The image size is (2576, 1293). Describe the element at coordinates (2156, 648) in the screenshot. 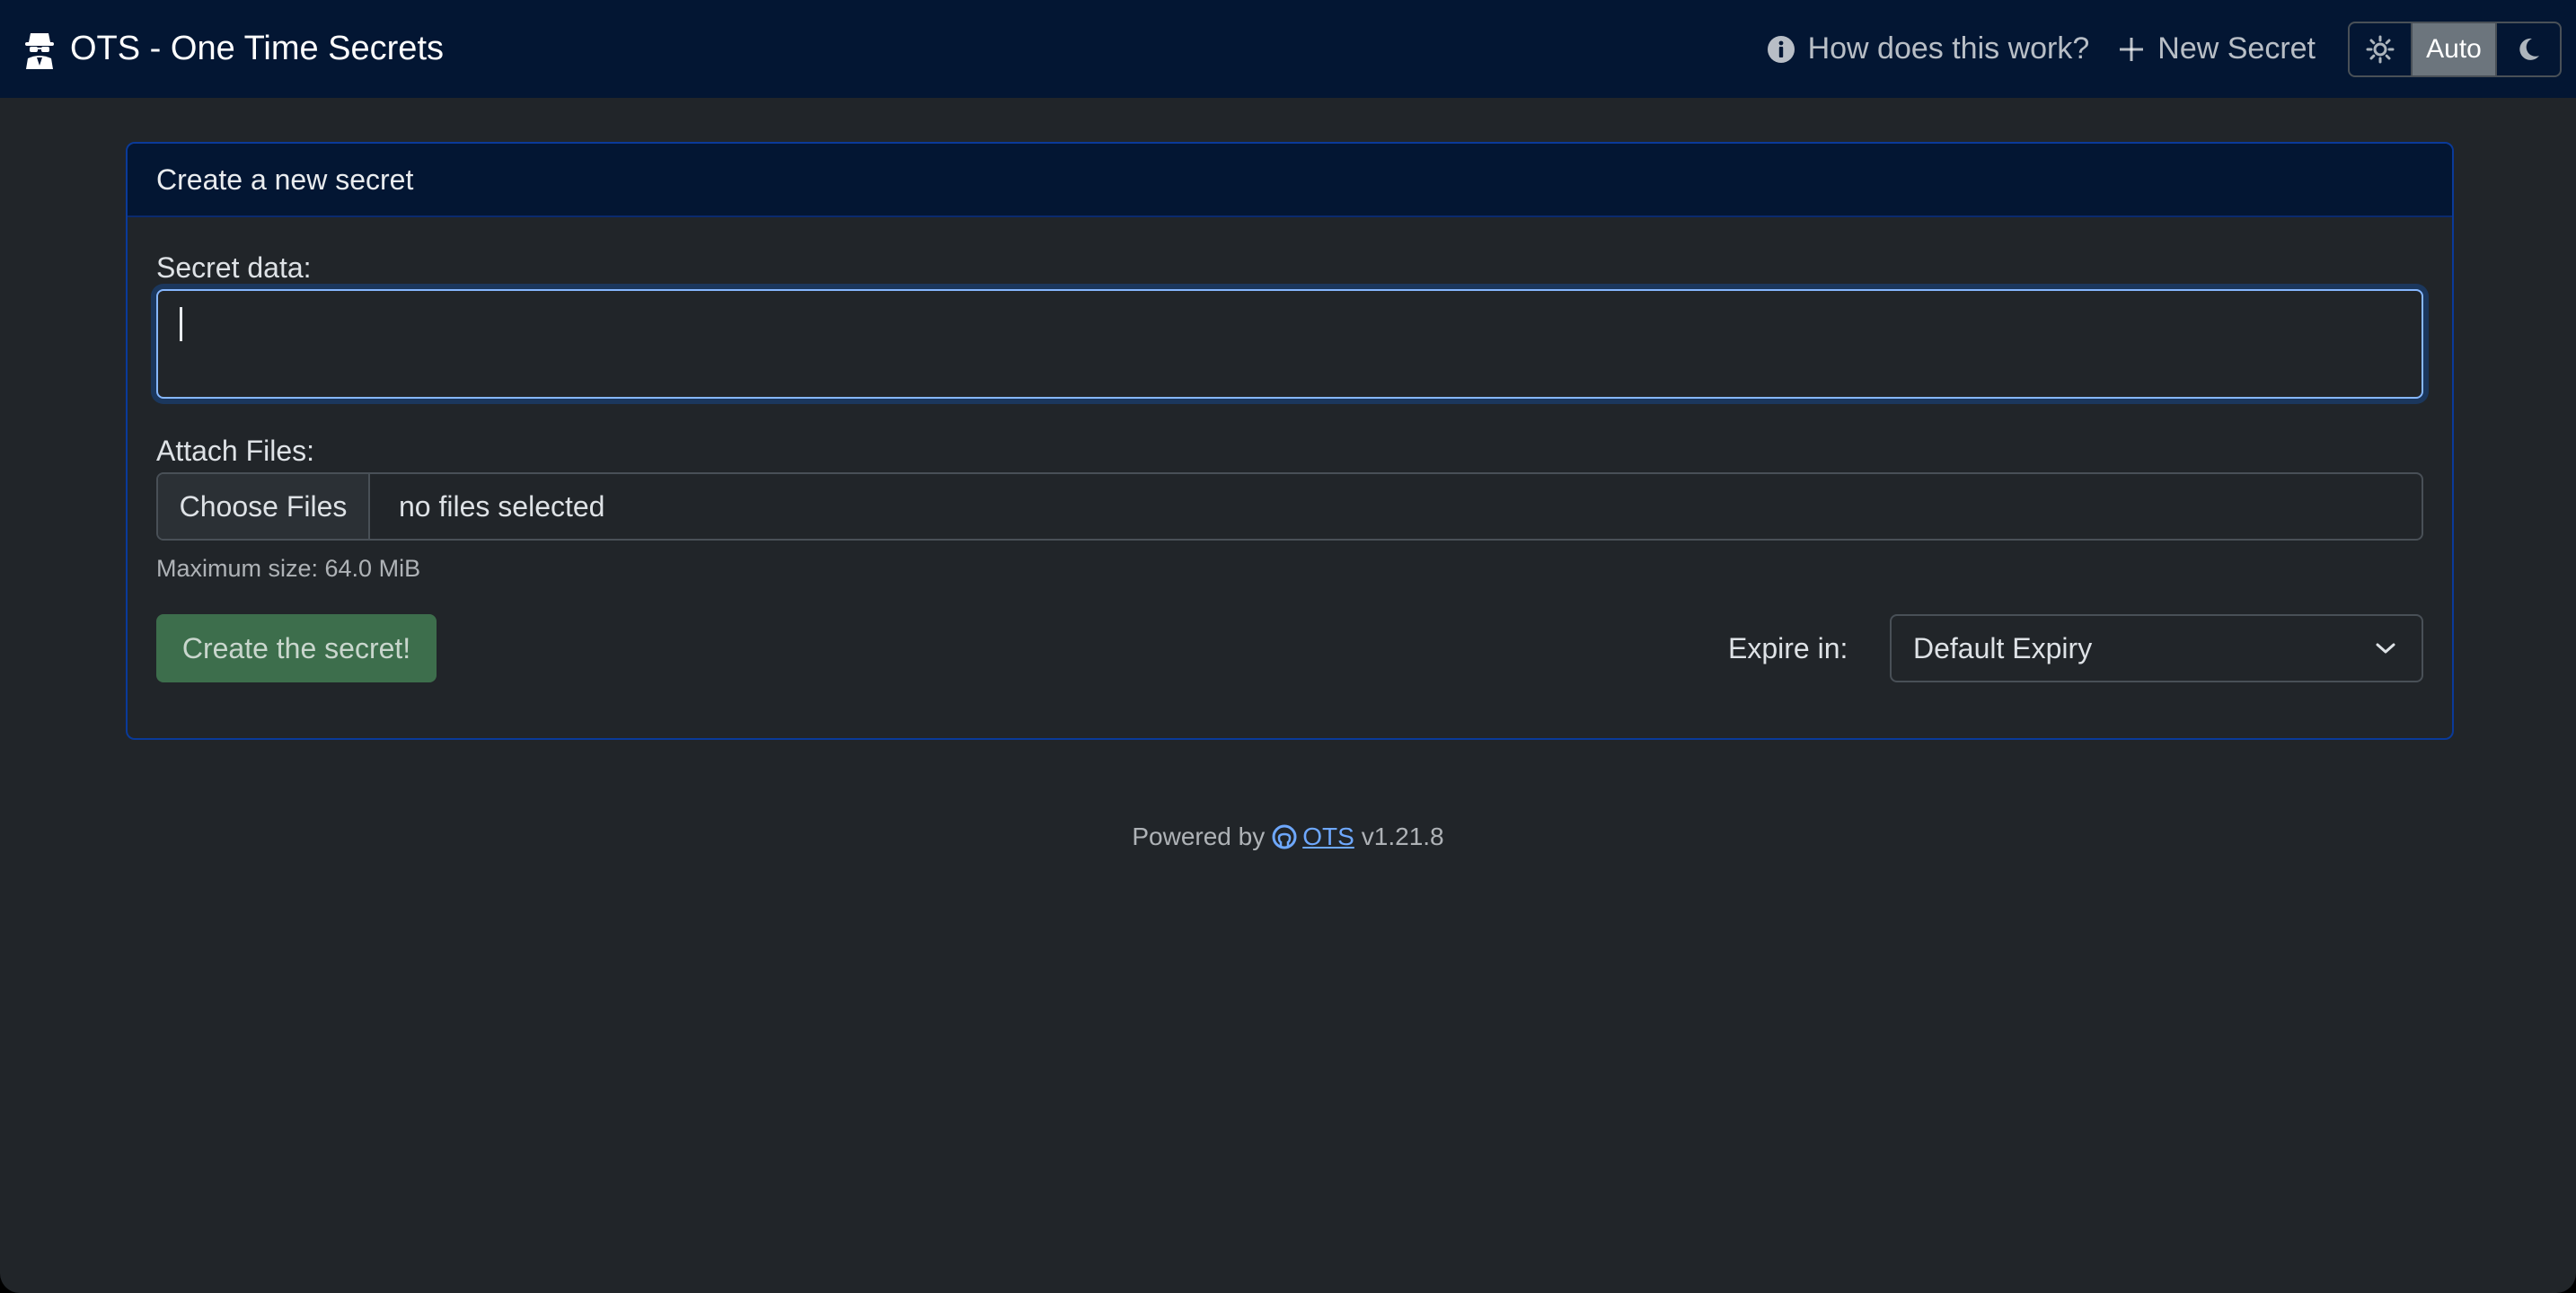

I see `expiry-select: Default Expiry` at that location.